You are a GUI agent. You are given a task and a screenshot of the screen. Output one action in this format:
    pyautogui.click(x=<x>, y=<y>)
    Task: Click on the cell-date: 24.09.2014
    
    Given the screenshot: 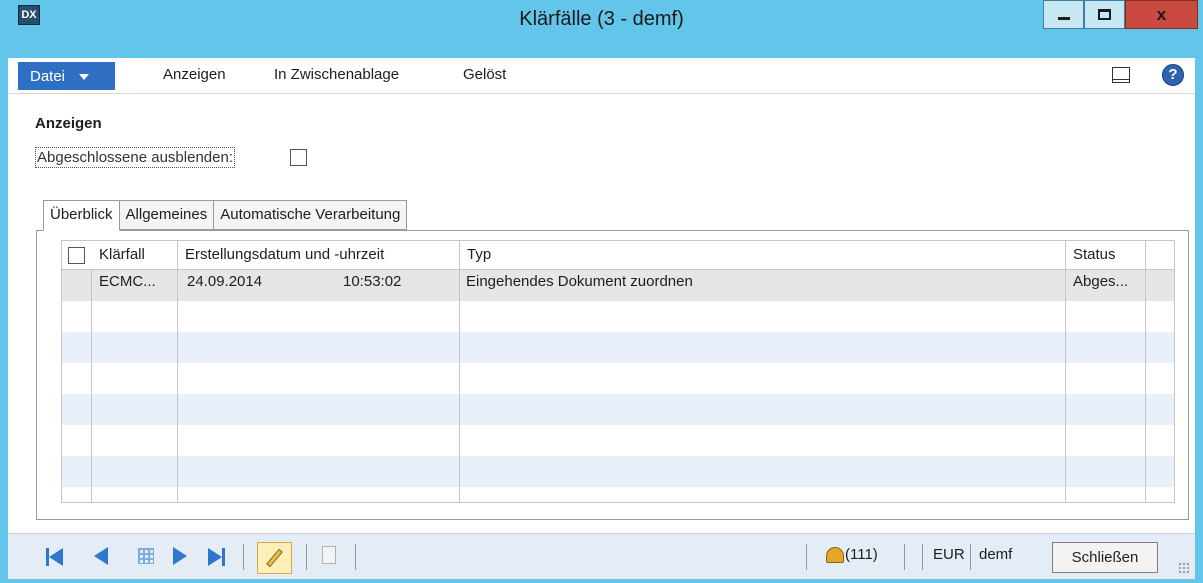 What is the action you would take?
    pyautogui.click(x=225, y=281)
    